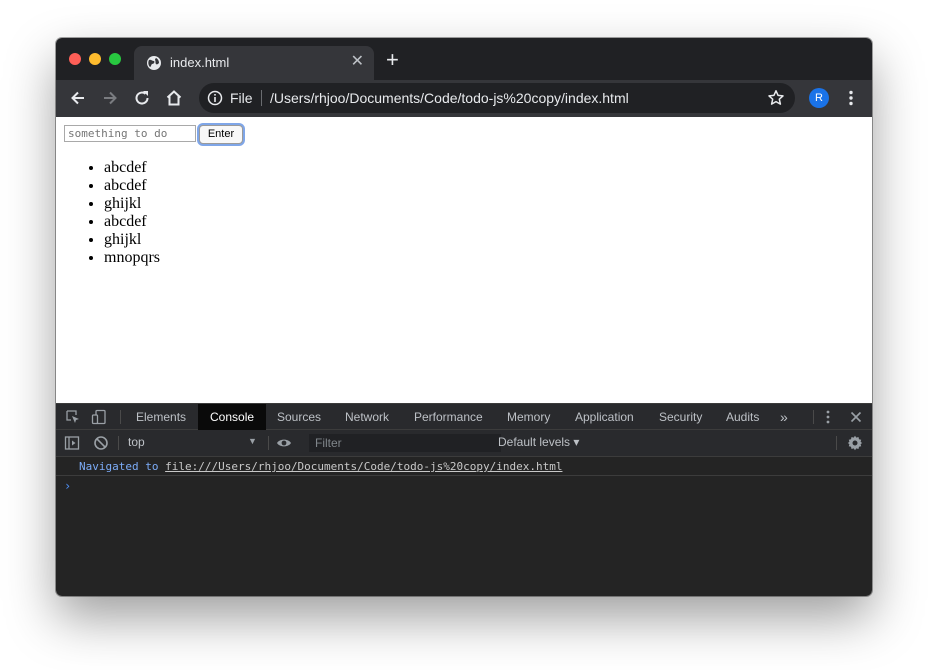 Image resolution: width=928 pixels, height=670 pixels. What do you see at coordinates (392, 60) in the screenshot?
I see `new-tab-button: +` at bounding box center [392, 60].